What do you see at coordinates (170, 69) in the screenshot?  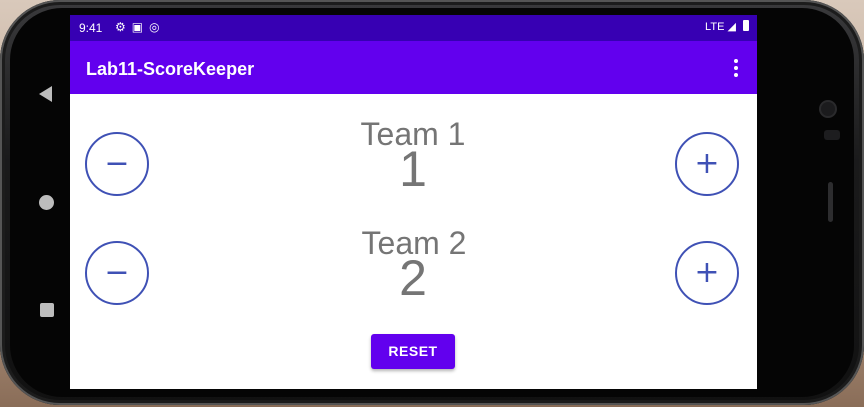 I see `app-title: Lab11-ScoreKeeper` at bounding box center [170, 69].